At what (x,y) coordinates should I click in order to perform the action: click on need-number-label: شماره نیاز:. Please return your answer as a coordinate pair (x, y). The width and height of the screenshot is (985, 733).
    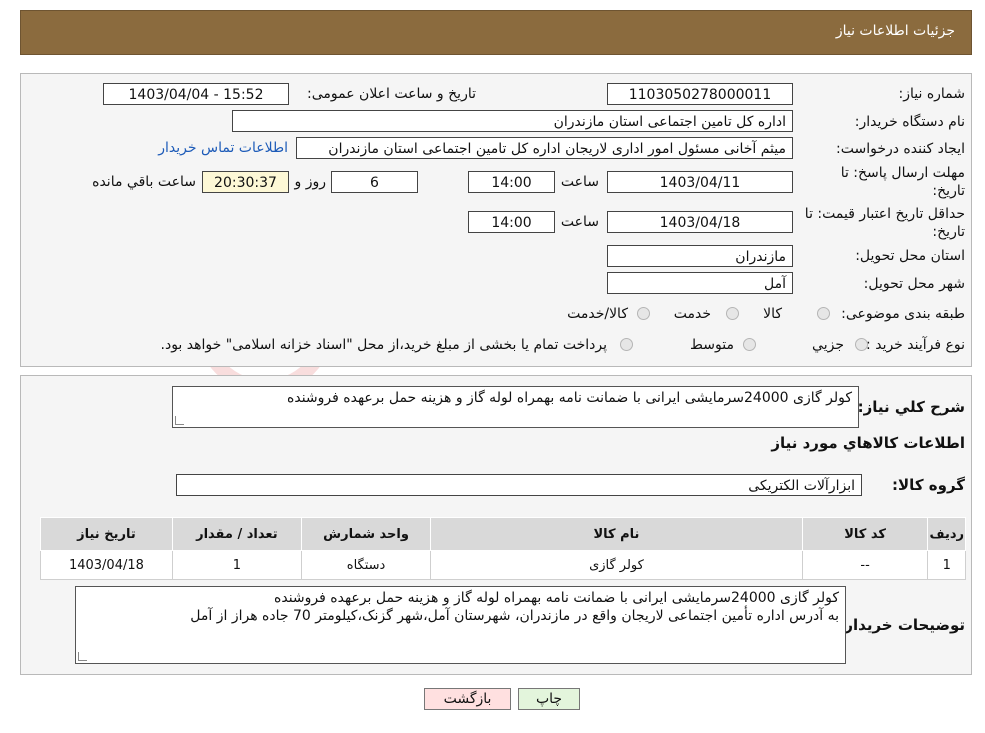
    Looking at the image, I should click on (932, 94).